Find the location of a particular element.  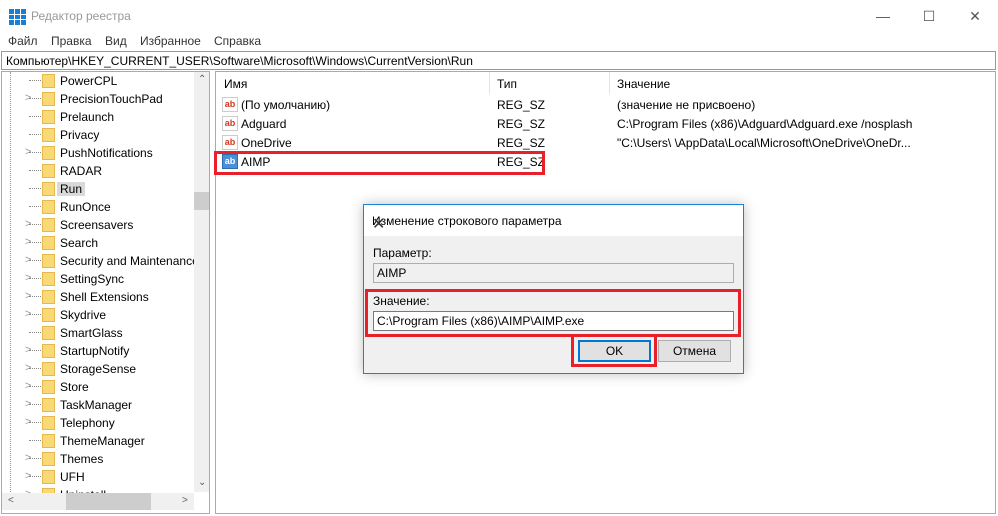

highlight-value-field is located at coordinates (553, 313).